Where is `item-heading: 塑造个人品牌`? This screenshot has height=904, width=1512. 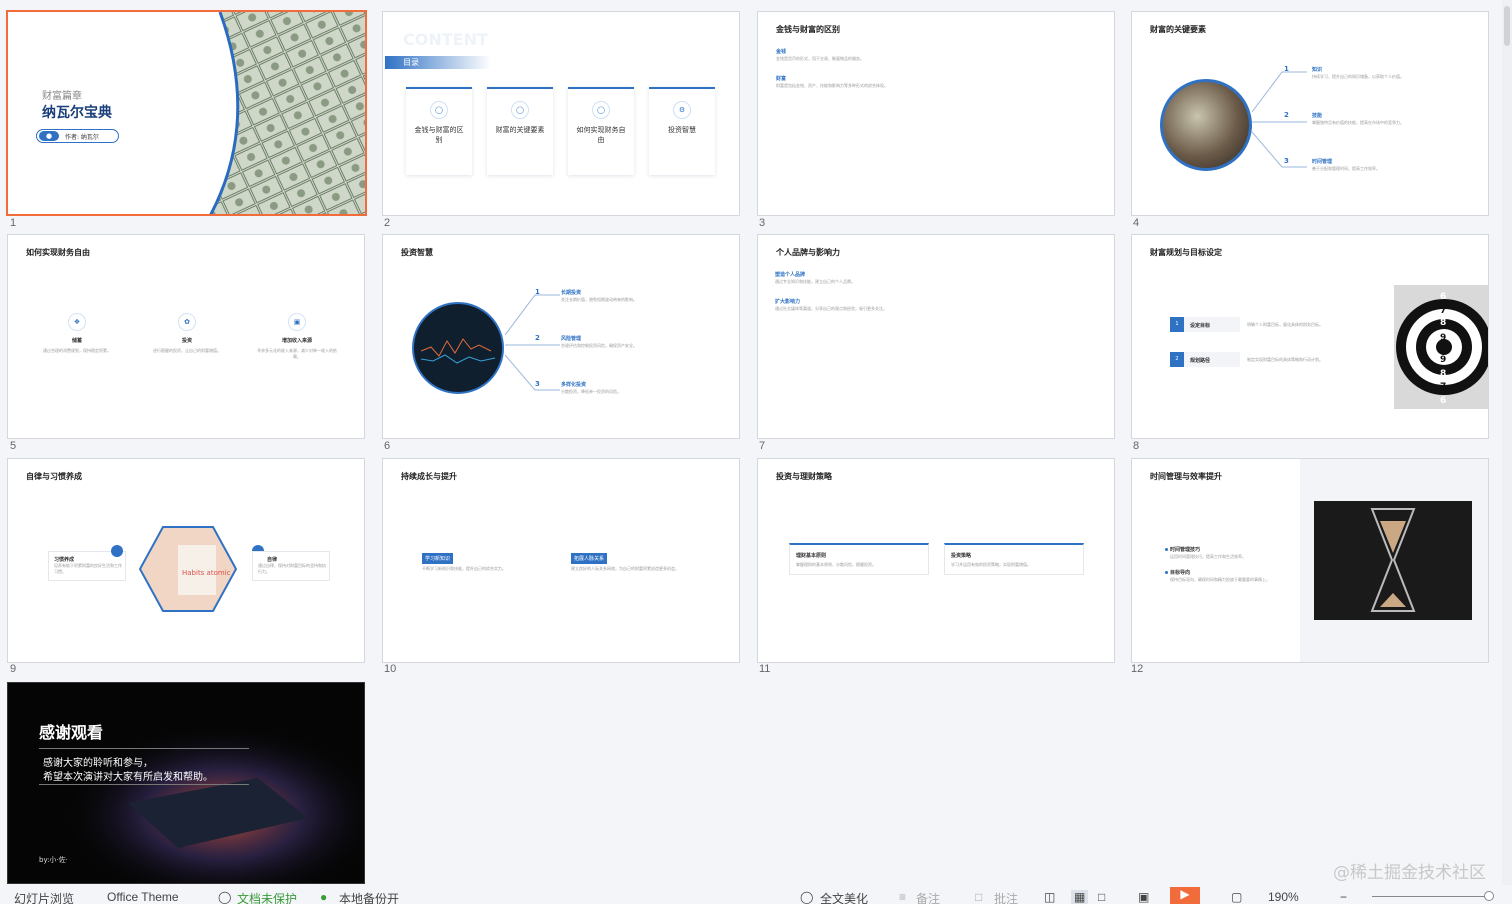 item-heading: 塑造个人品牌 is located at coordinates (790, 275).